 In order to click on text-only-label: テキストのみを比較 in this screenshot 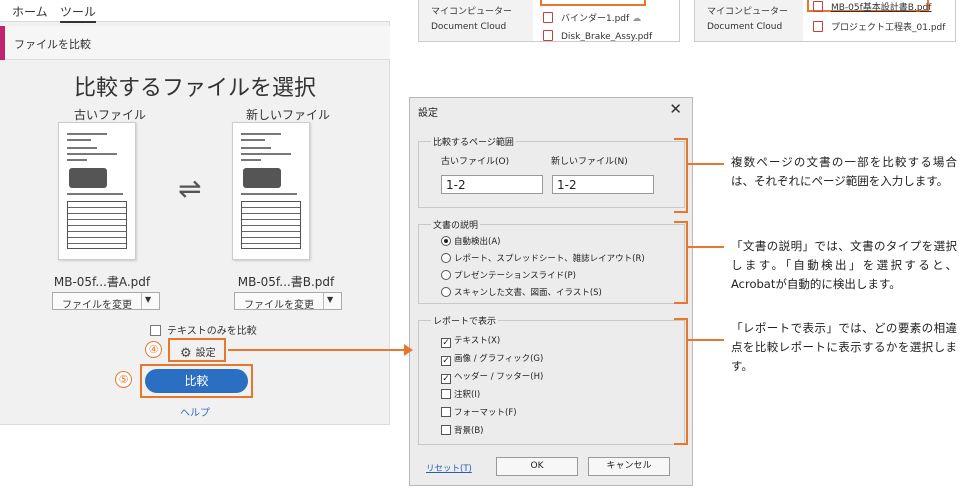, I will do `click(212, 331)`.